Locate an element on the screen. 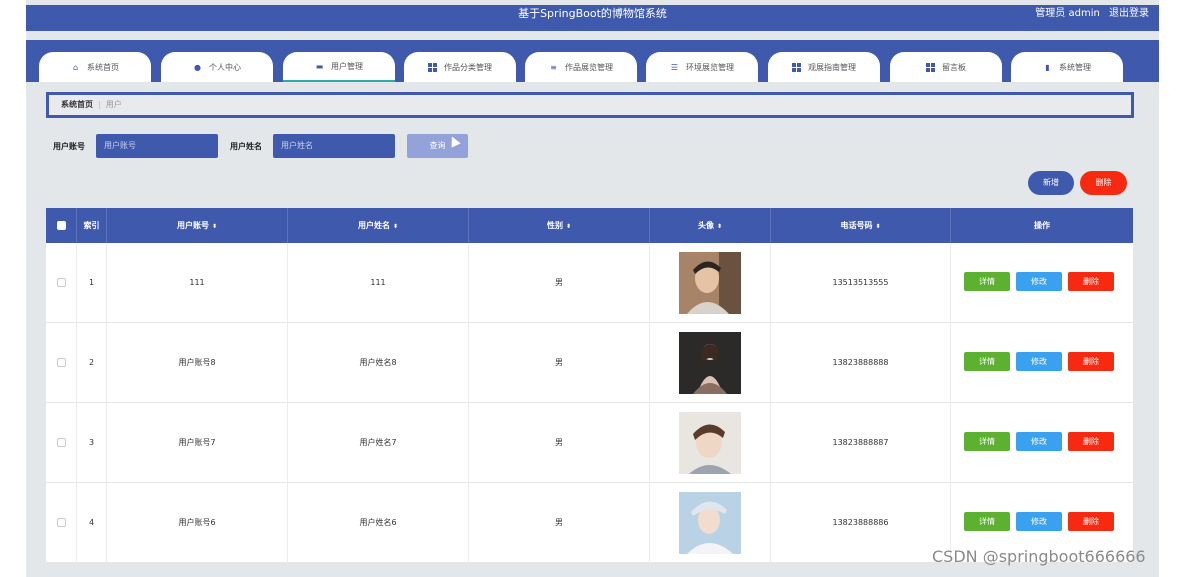  cell-name: 用户姓名8 is located at coordinates (378, 363).